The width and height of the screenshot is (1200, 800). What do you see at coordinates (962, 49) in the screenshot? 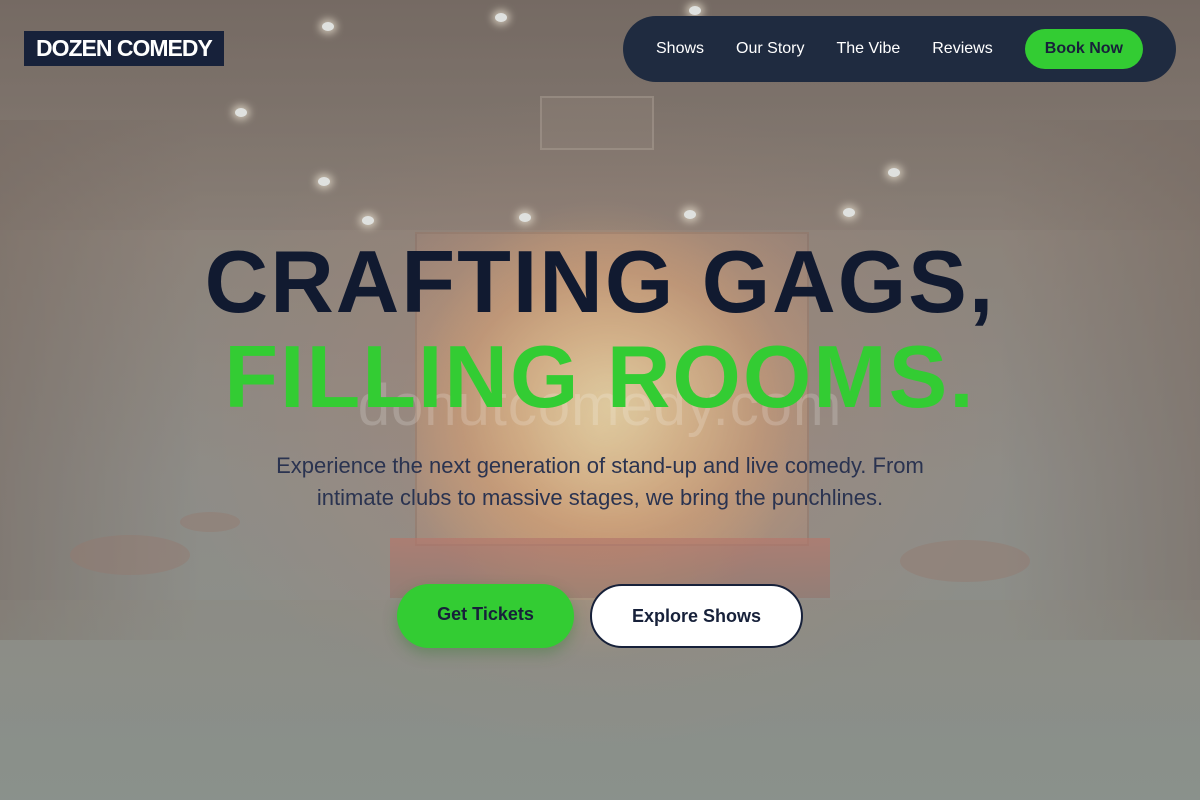
I see `nav-item-reviews: Reviews` at bounding box center [962, 49].